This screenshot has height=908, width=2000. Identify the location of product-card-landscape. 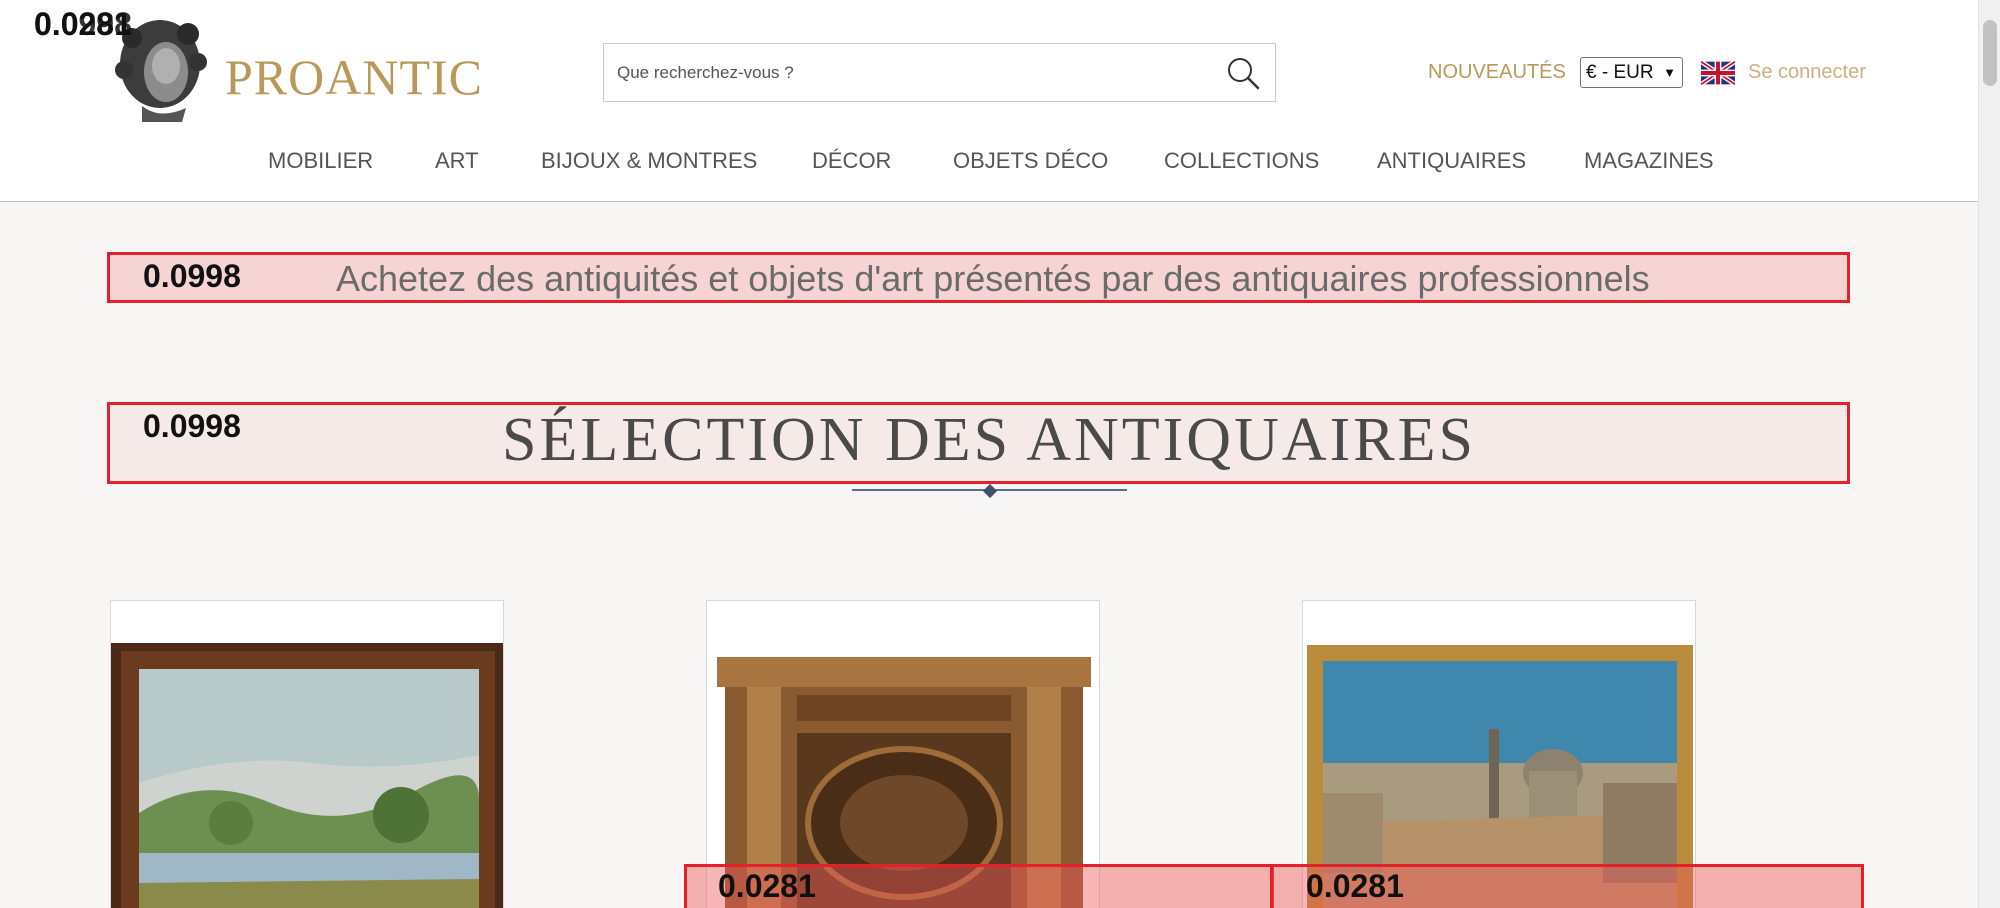
(307, 754).